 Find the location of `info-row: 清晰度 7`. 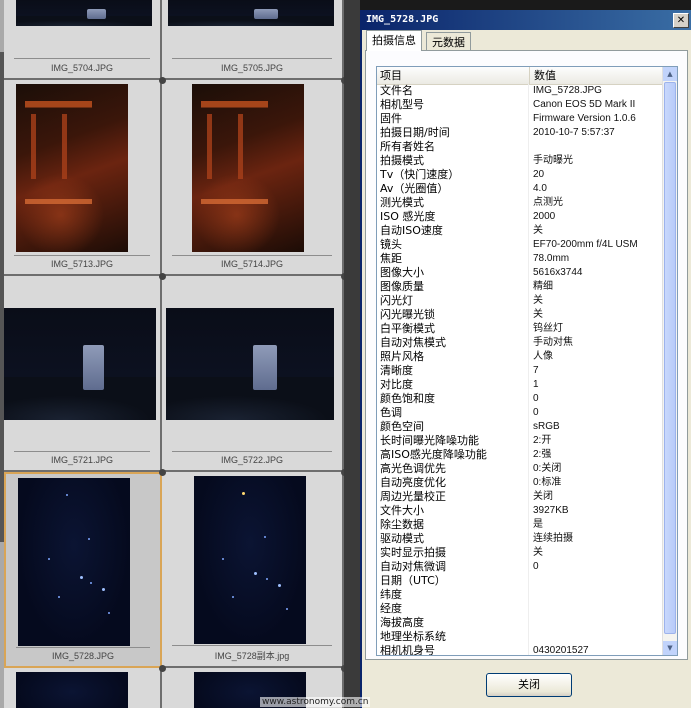

info-row: 清晰度 7 is located at coordinates (520, 371).